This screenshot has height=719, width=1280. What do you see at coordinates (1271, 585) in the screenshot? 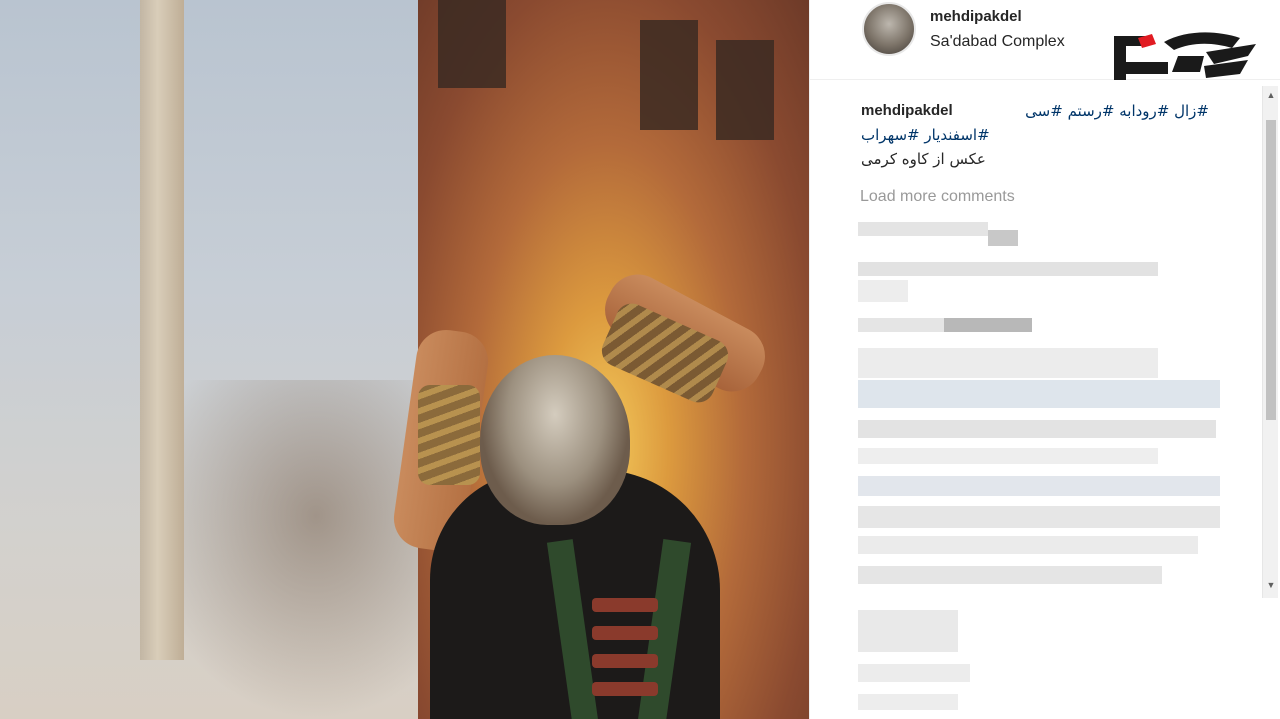
I see `scroll-down-icon: ▼` at bounding box center [1271, 585].